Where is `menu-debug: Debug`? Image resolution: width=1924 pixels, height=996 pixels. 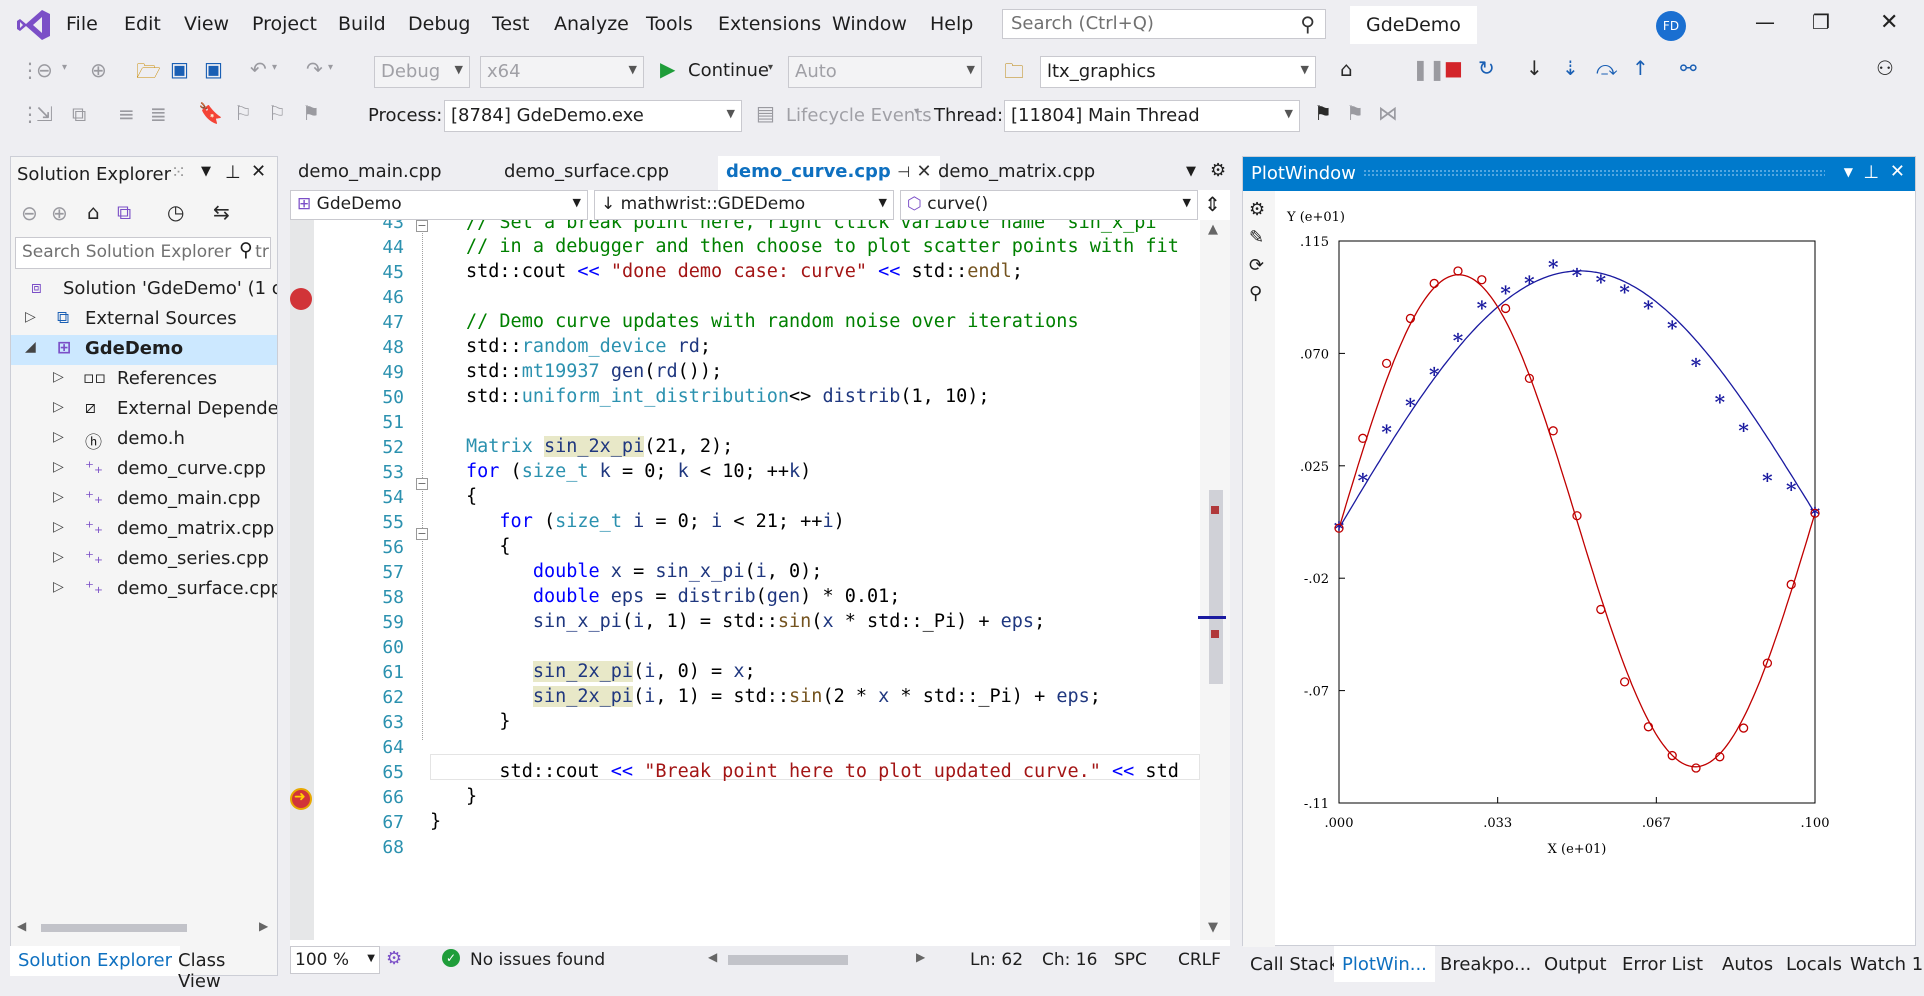 menu-debug: Debug is located at coordinates (439, 24).